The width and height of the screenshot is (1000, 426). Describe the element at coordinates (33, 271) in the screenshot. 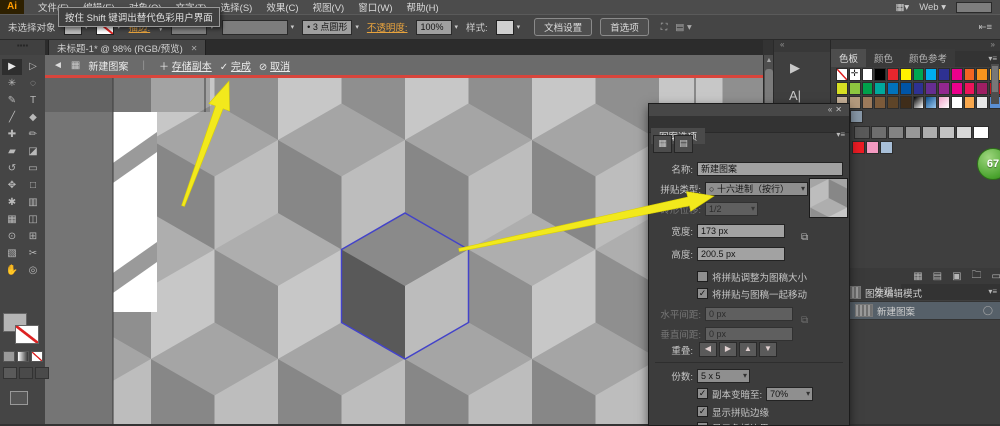

I see `zoom-tool: ◎` at that location.